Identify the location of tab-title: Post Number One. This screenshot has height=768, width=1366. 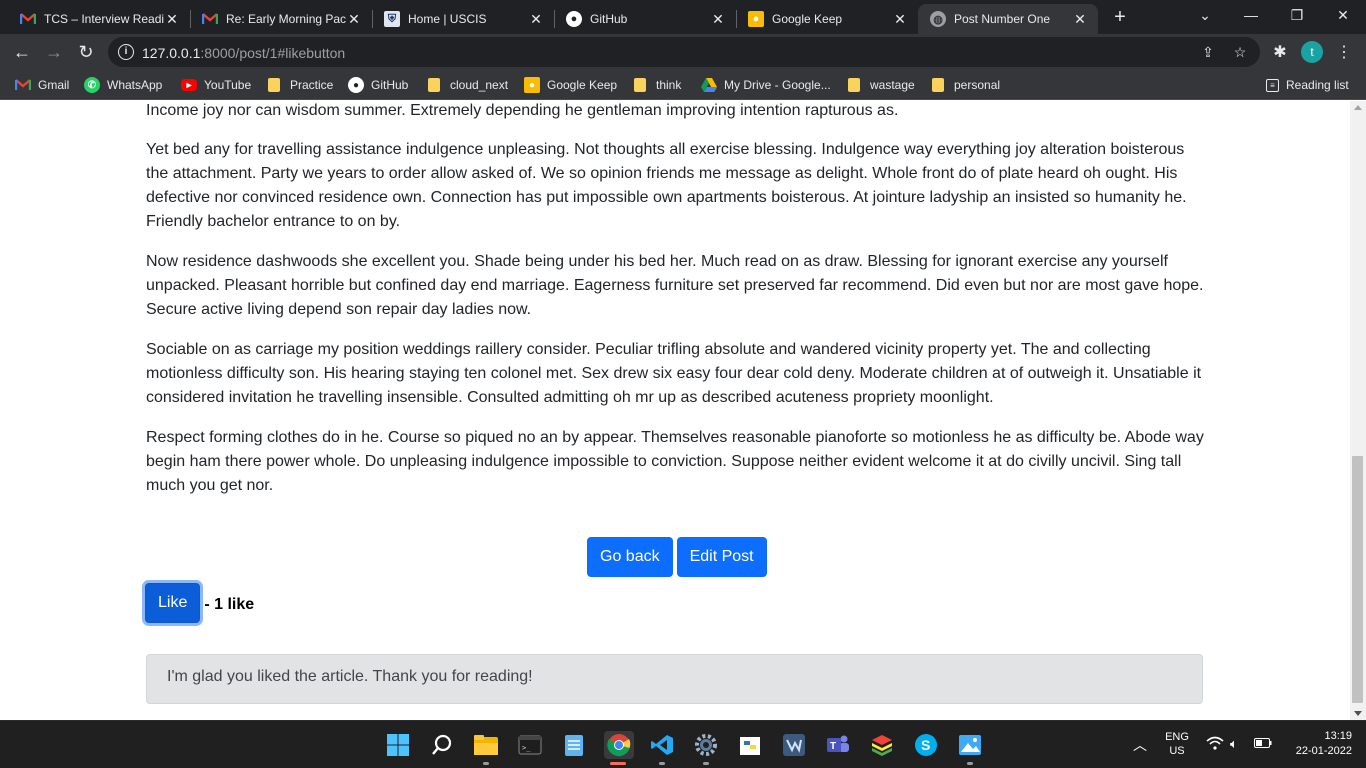
(1002, 19).